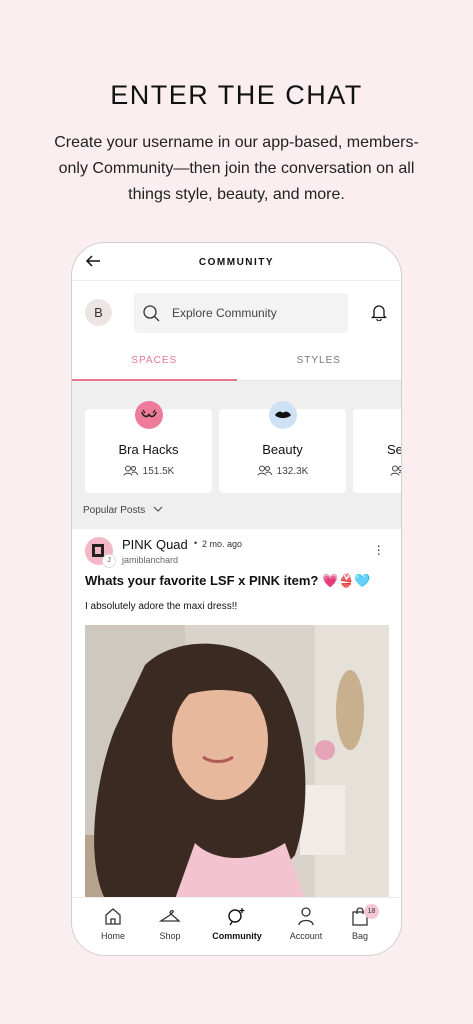 The image size is (473, 1024). I want to click on tab-bar: SPACES STYLES, so click(236, 363).